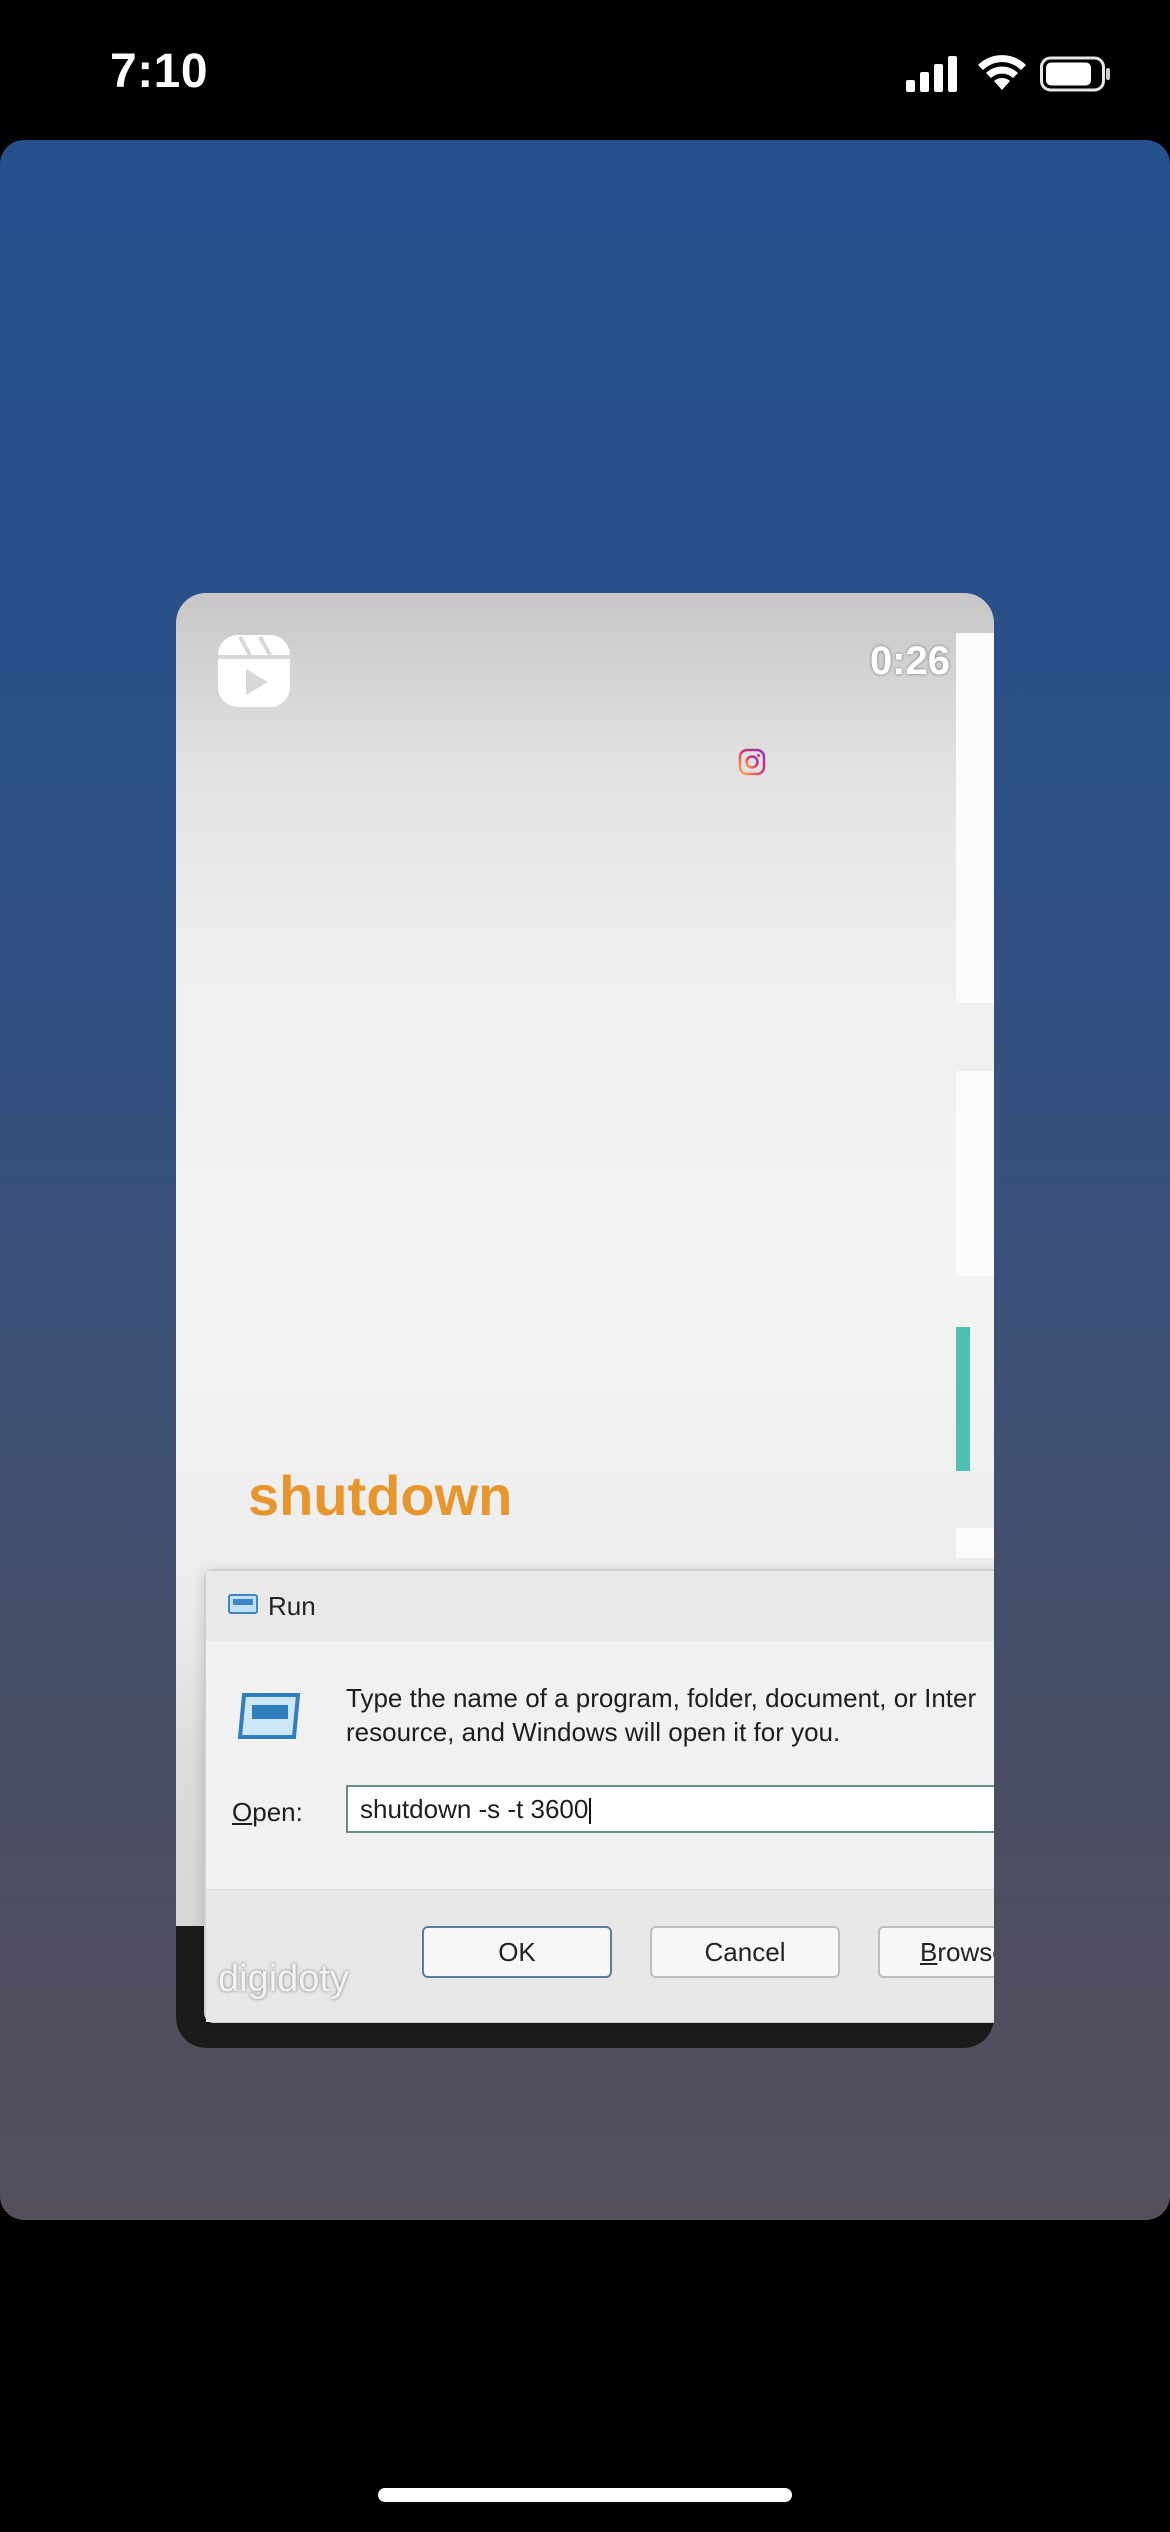  I want to click on browse-accesskey: B, so click(929, 1952).